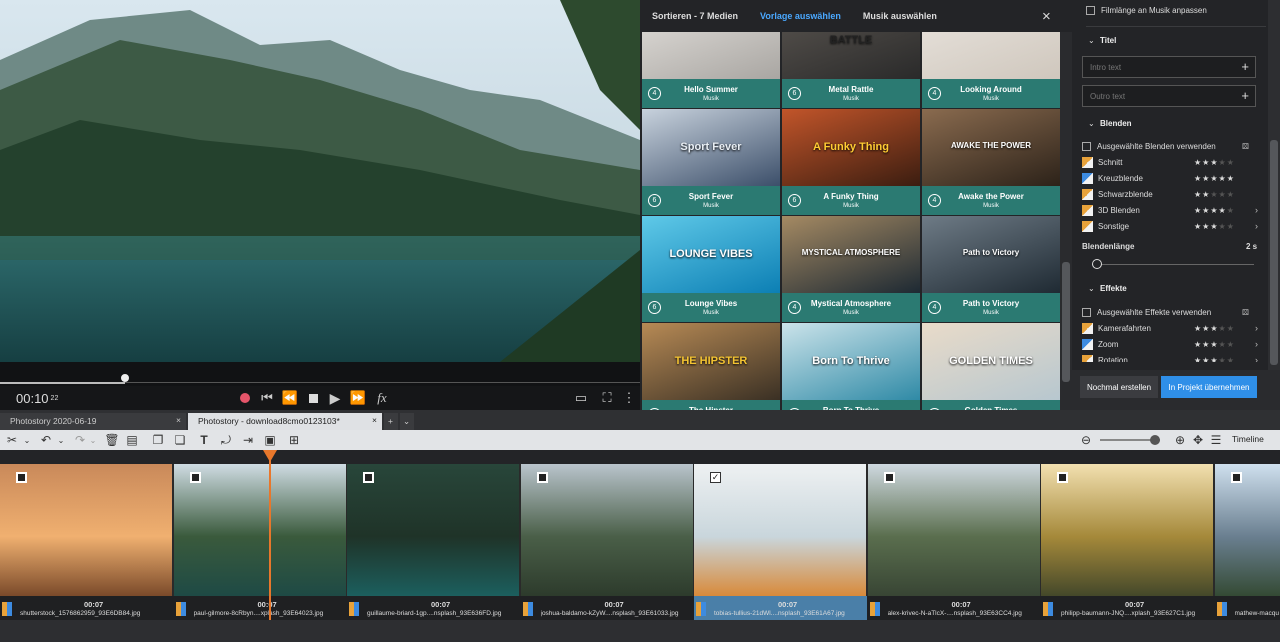  What do you see at coordinates (248, 440) in the screenshot?
I see `trim-icon: ⇥` at bounding box center [248, 440].